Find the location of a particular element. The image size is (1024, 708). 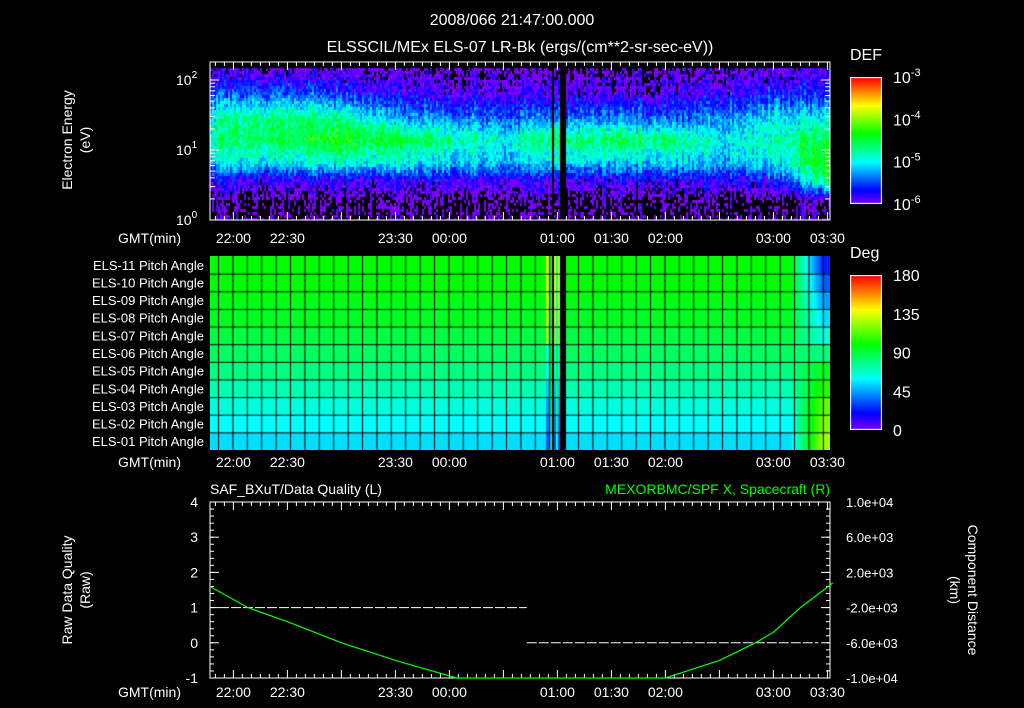

quality-panel-title: SAF_BXuT/Data Quality (L) is located at coordinates (296, 489).